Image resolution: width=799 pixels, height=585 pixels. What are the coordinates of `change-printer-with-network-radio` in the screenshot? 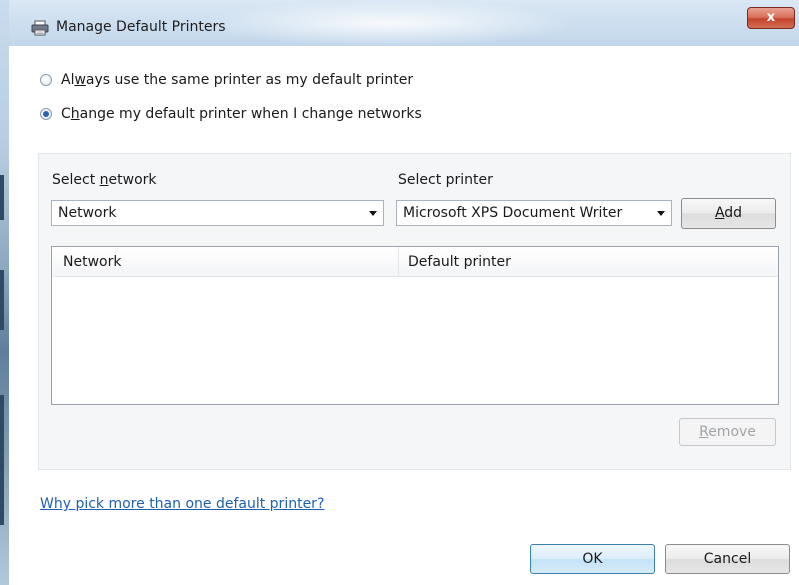 It's located at (46, 114).